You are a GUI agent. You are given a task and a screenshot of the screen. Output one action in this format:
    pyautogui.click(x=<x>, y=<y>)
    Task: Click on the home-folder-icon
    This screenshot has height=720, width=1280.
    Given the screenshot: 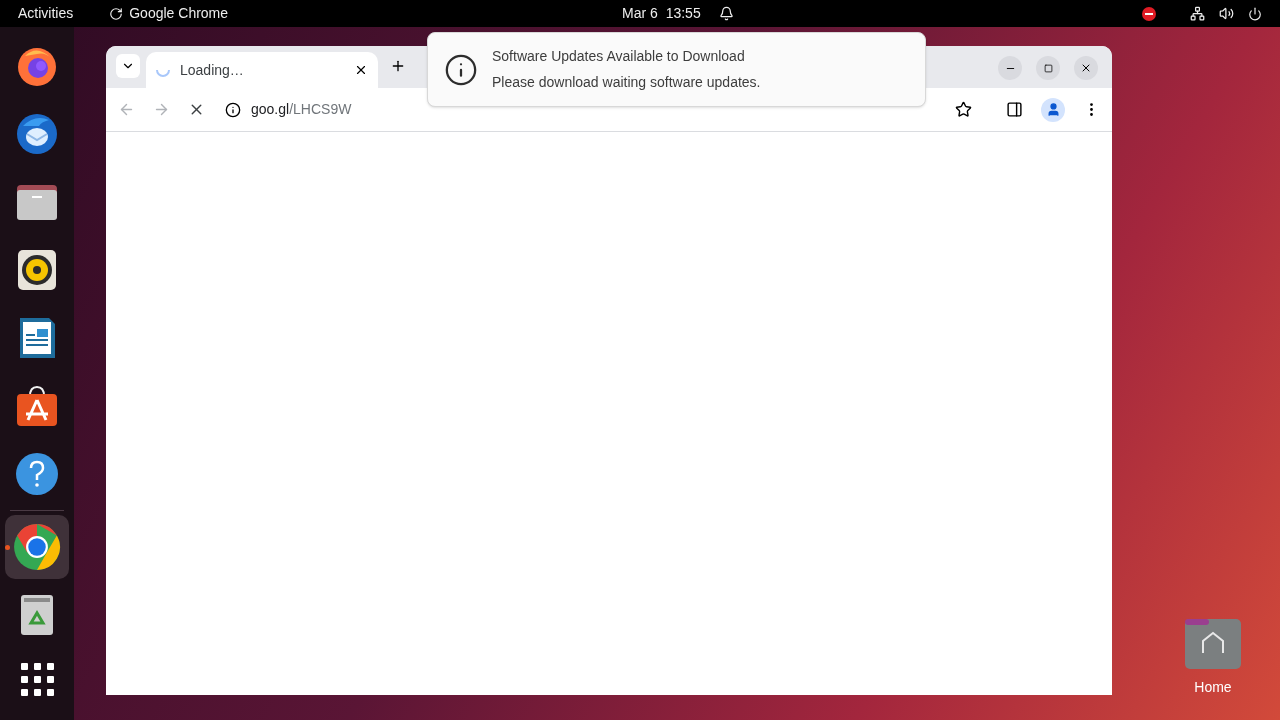 What is the action you would take?
    pyautogui.click(x=1213, y=644)
    